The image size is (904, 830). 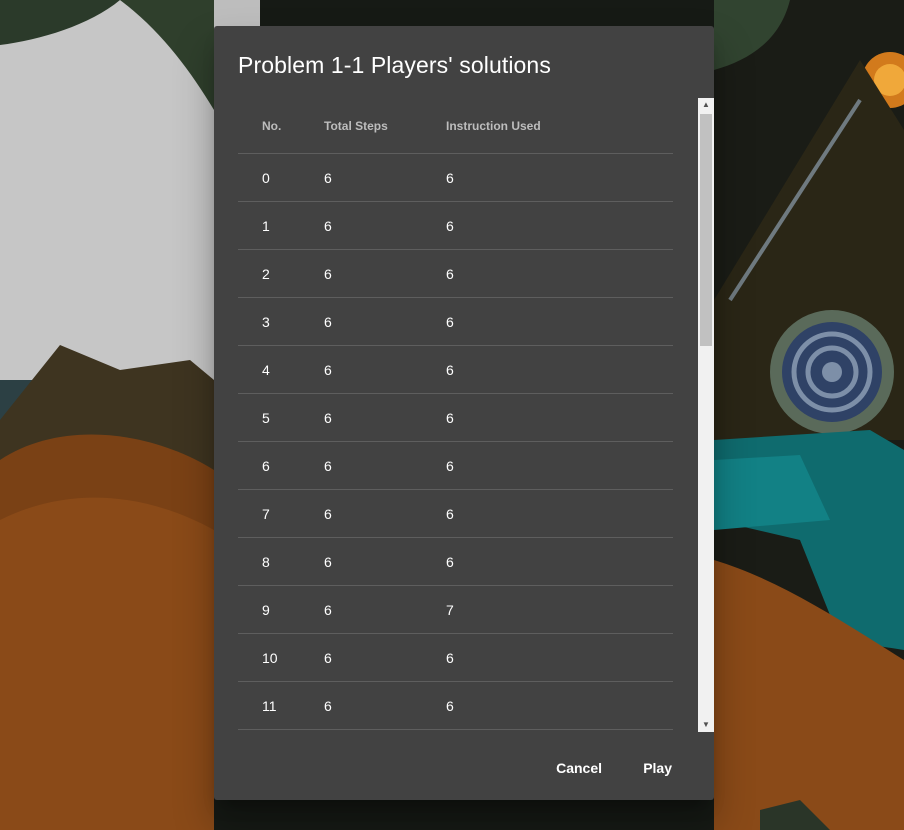 What do you see at coordinates (266, 322) in the screenshot?
I see `cell-no: 3` at bounding box center [266, 322].